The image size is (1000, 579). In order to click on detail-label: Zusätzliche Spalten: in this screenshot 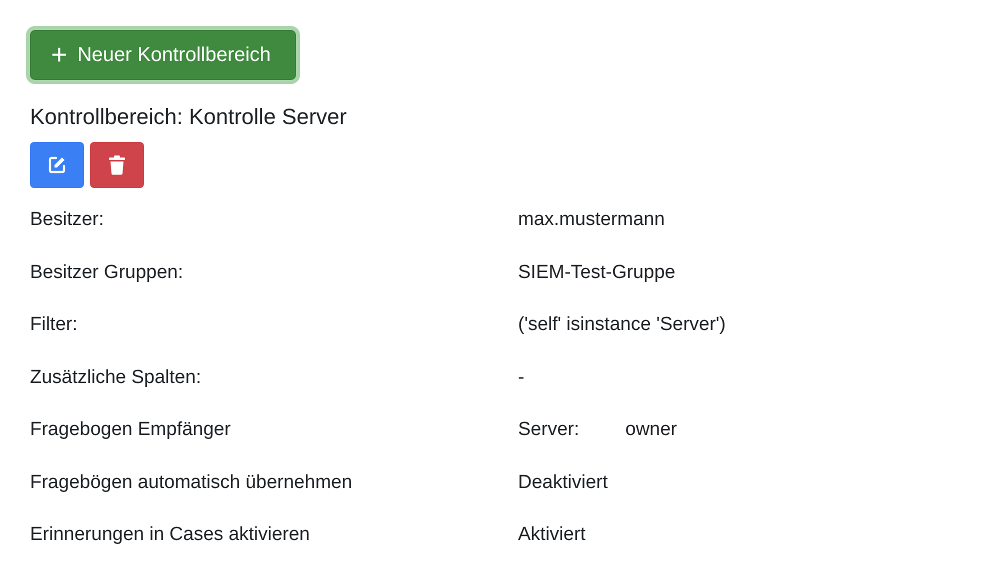, I will do `click(116, 377)`.